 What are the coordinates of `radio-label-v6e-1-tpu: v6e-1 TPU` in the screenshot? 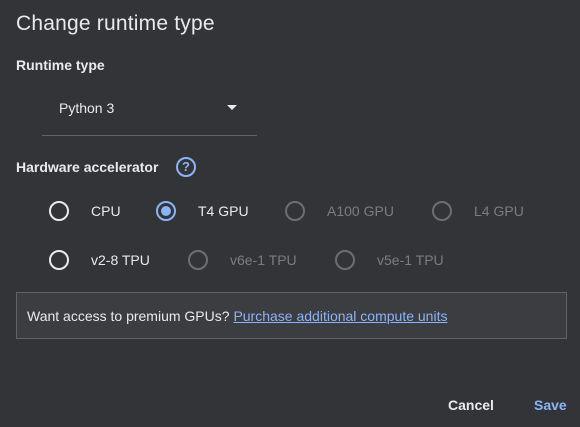 It's located at (263, 260).